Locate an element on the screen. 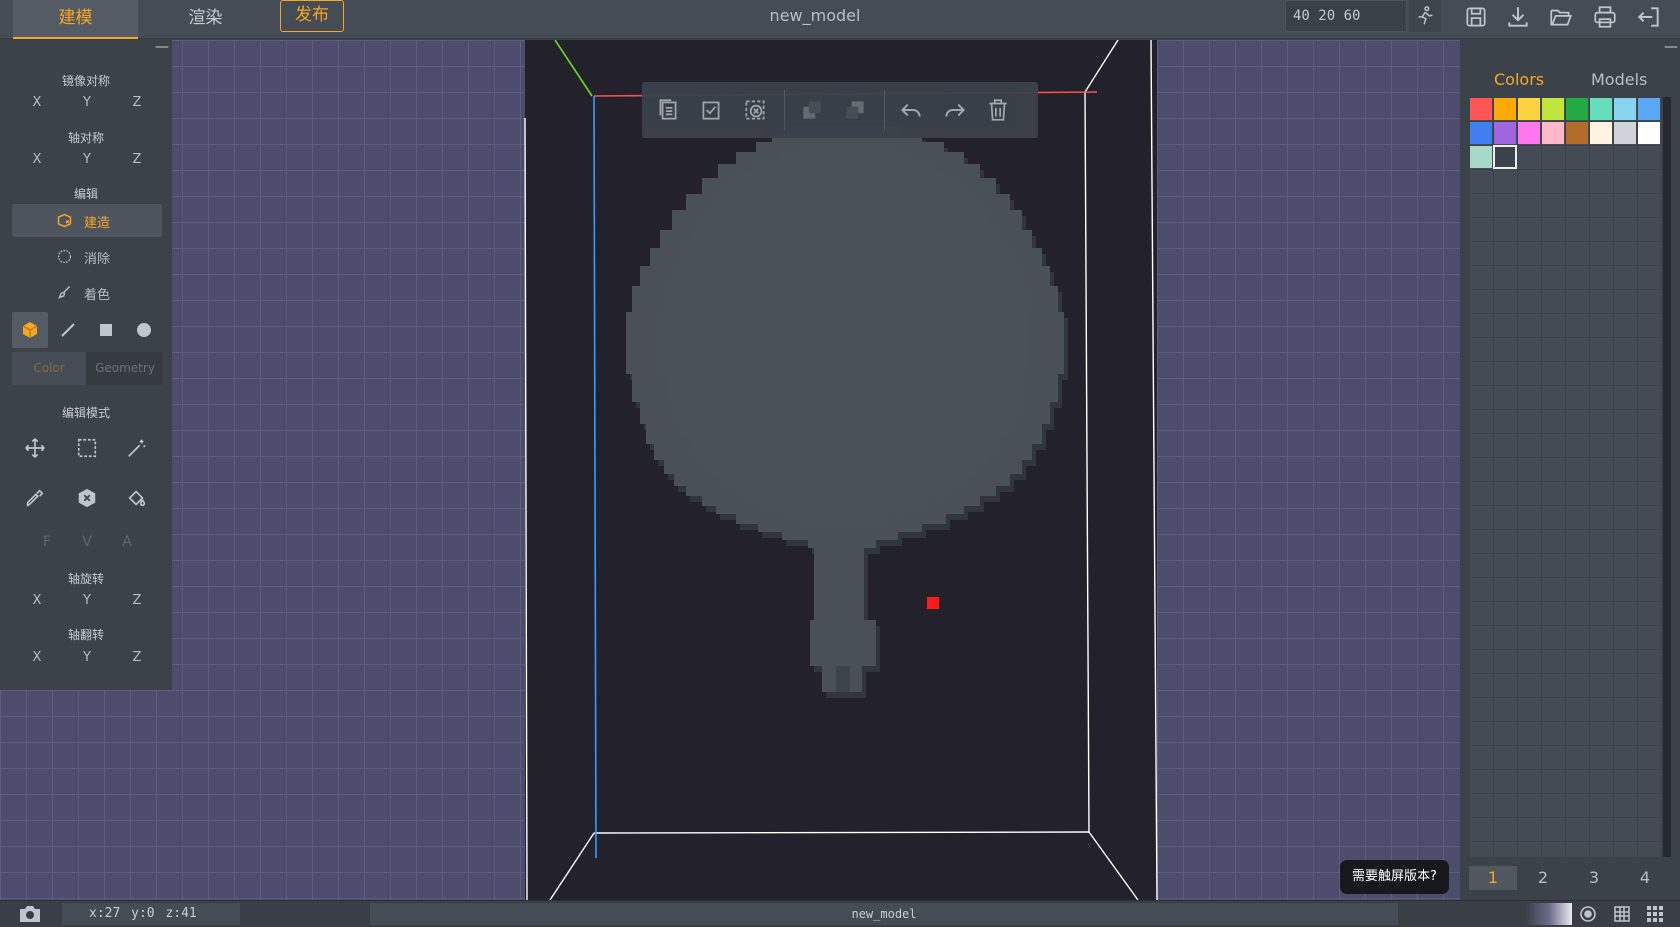 Image resolution: width=1680 pixels, height=927 pixels. axis-flip-title: 轴翻转 is located at coordinates (85, 635).